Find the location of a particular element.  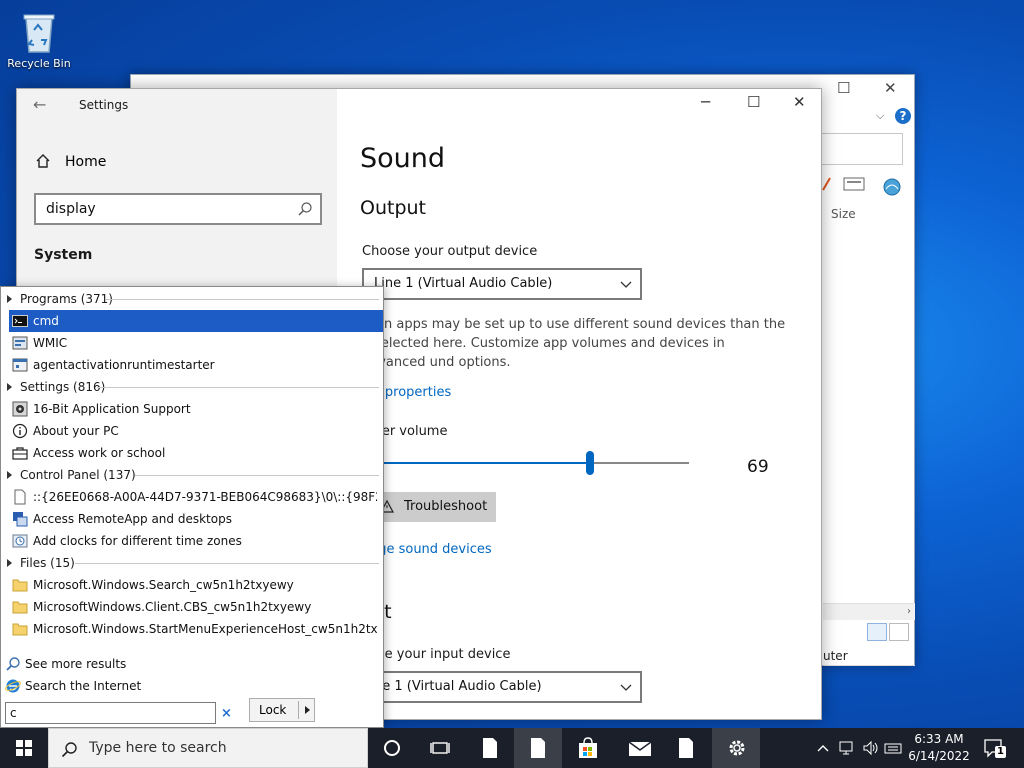

file-icon is located at coordinates (20, 497).